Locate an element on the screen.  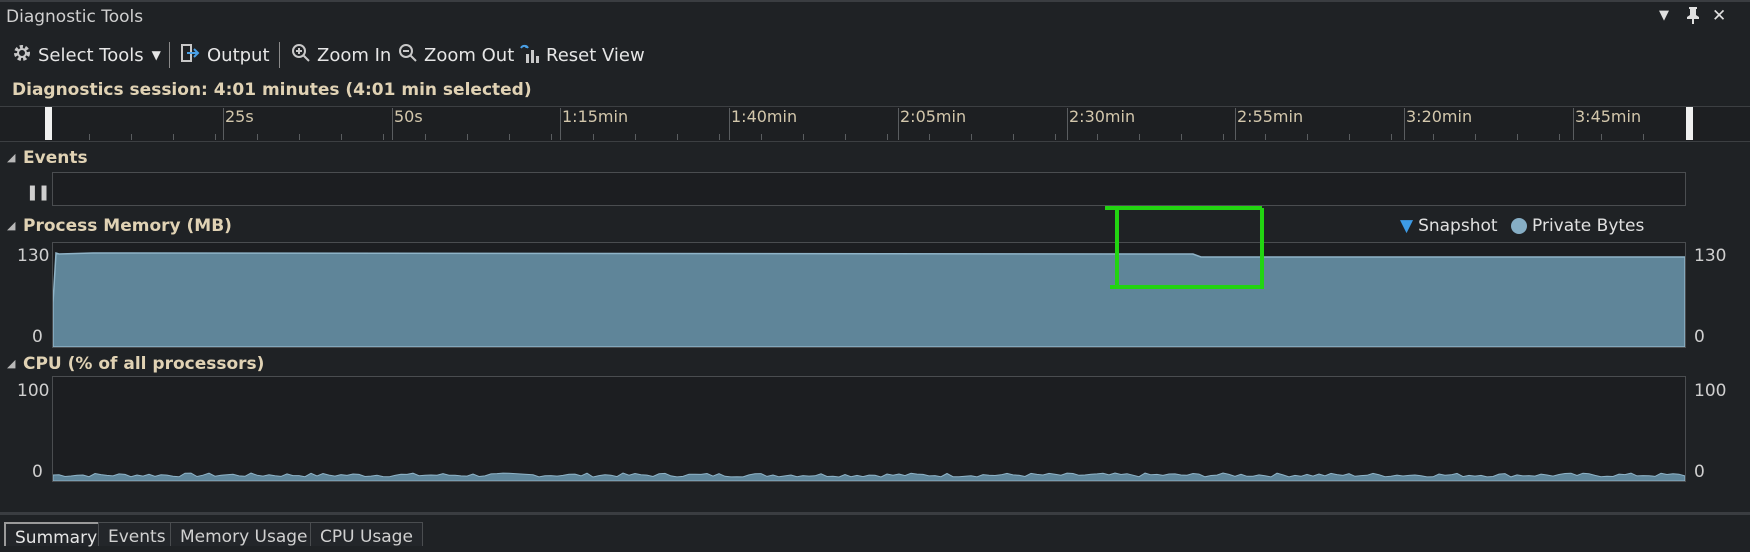
zoom-in-label: Zoom In is located at coordinates (354, 55).